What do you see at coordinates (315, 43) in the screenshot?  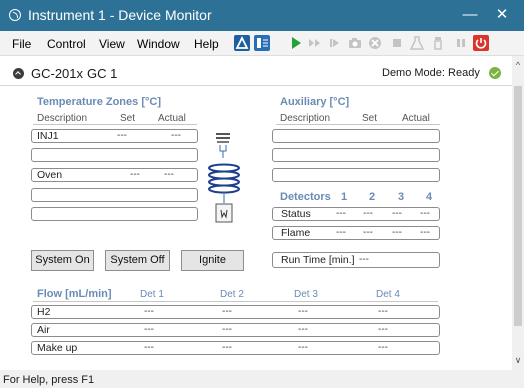 I see `skip-icon` at bounding box center [315, 43].